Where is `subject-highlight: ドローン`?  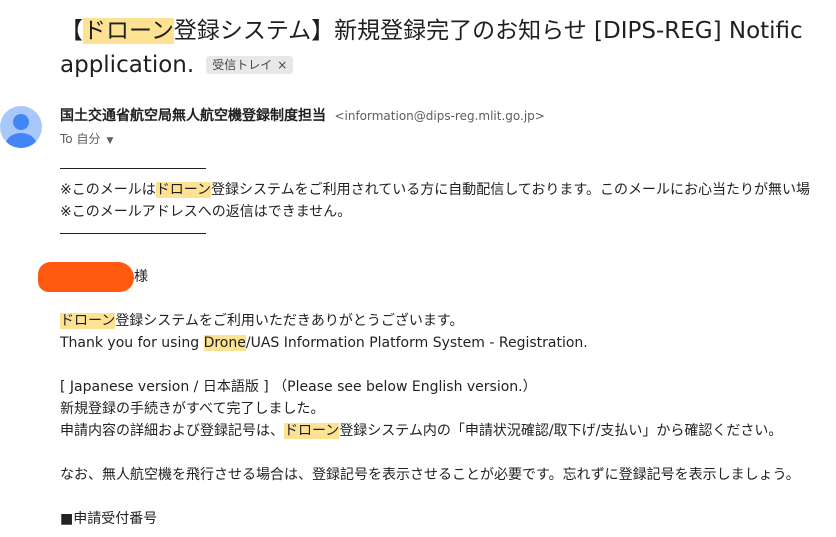
subject-highlight: ドローン is located at coordinates (128, 31).